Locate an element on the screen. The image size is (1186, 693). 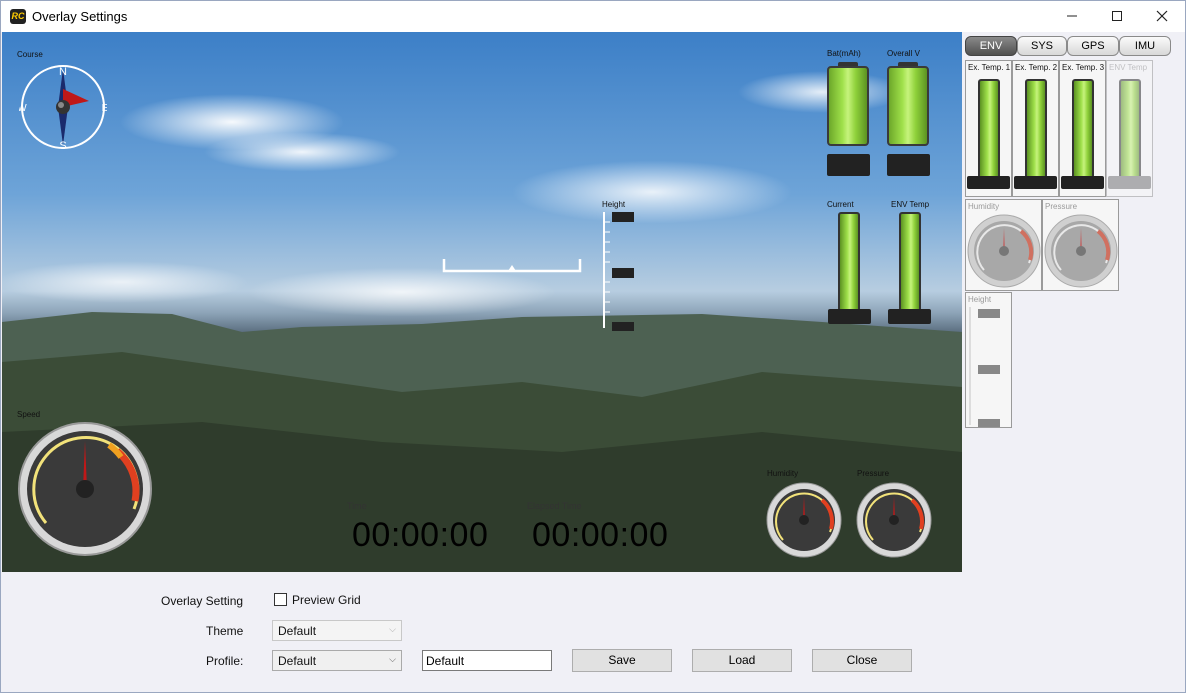
theme-select: Default ⌵ is located at coordinates (337, 630).